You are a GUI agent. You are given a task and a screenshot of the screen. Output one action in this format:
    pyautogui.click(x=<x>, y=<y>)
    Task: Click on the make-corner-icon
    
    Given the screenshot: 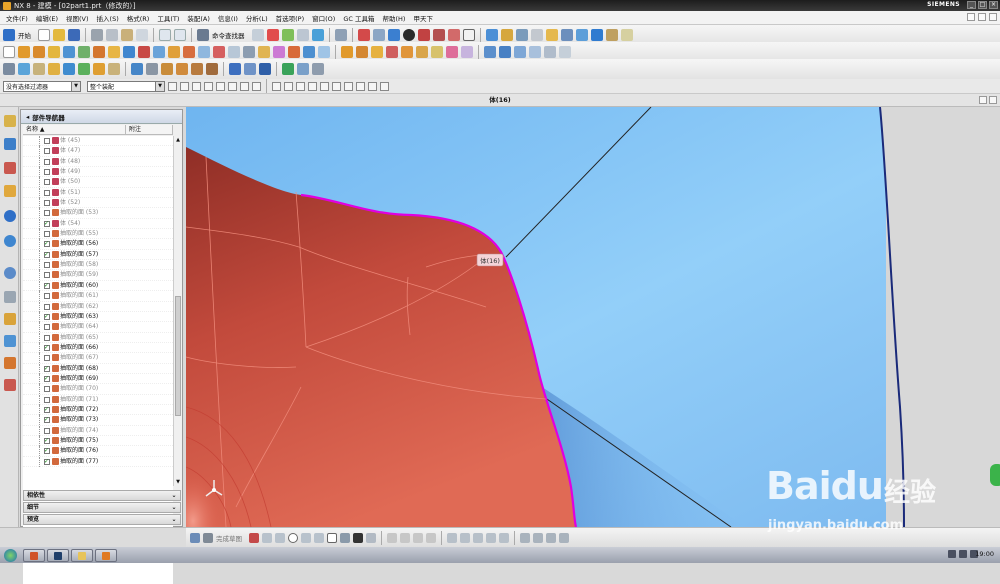 What is the action you would take?
    pyautogui.click(x=418, y=537)
    